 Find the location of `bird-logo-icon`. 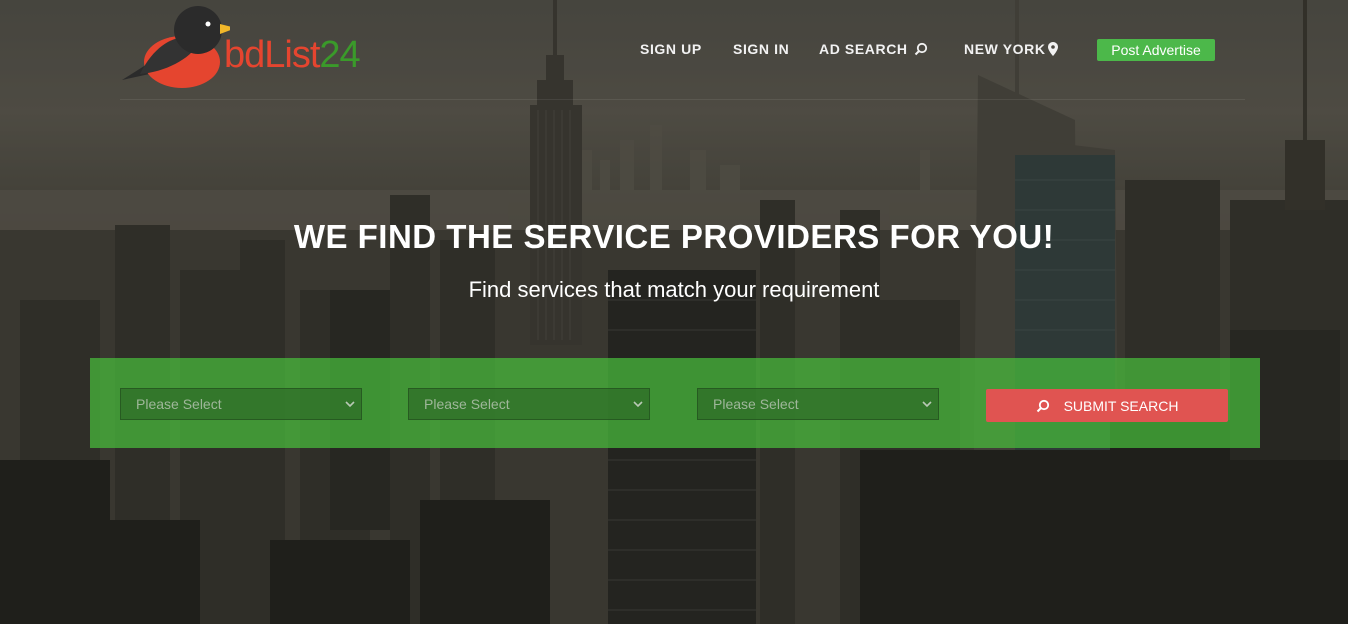

bird-logo-icon is located at coordinates (176, 47).